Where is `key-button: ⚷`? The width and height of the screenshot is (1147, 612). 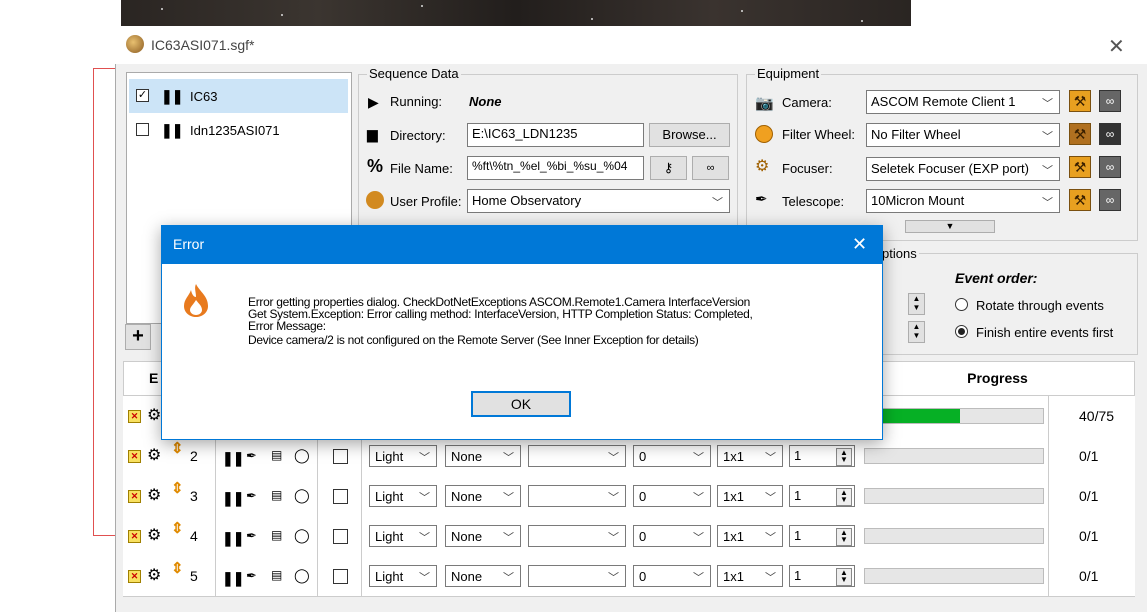 key-button: ⚷ is located at coordinates (668, 168).